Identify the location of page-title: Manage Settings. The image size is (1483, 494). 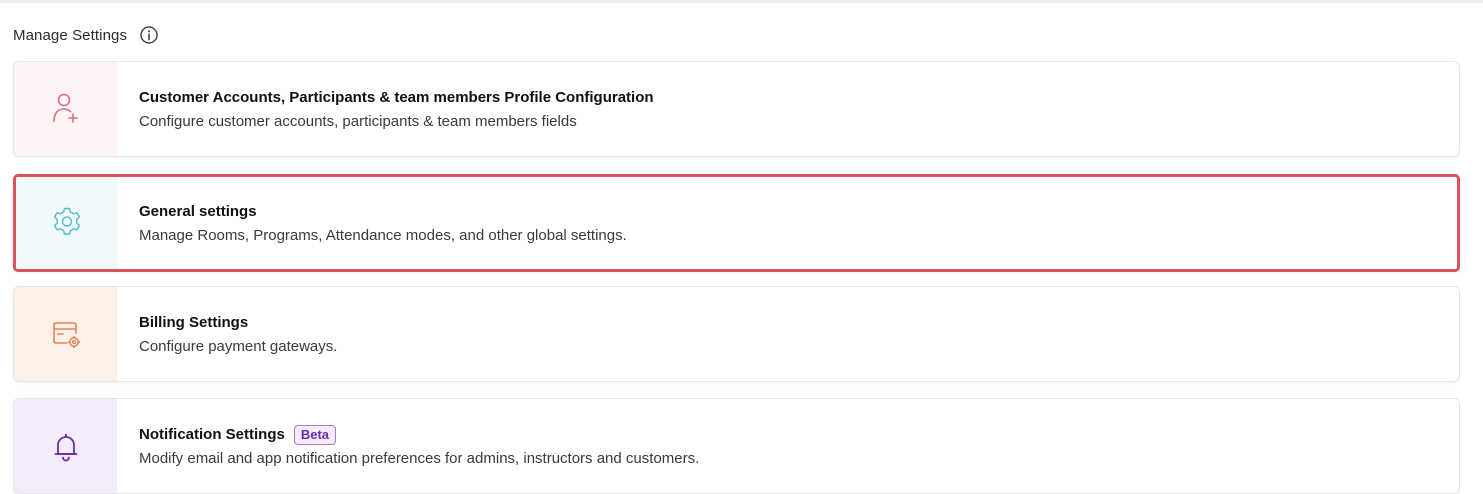
(70, 35).